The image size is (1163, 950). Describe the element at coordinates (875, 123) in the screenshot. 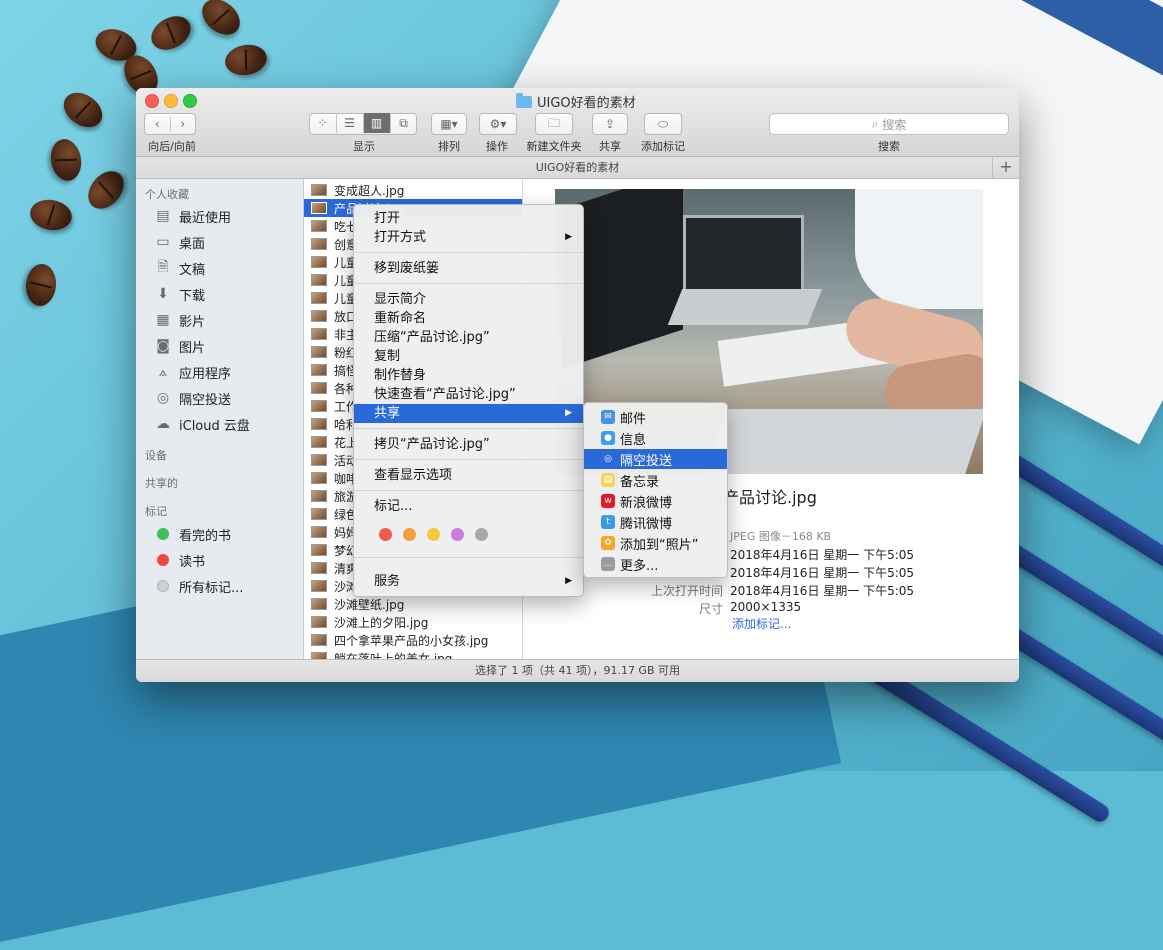

I see `search-icon: ⌕` at that location.